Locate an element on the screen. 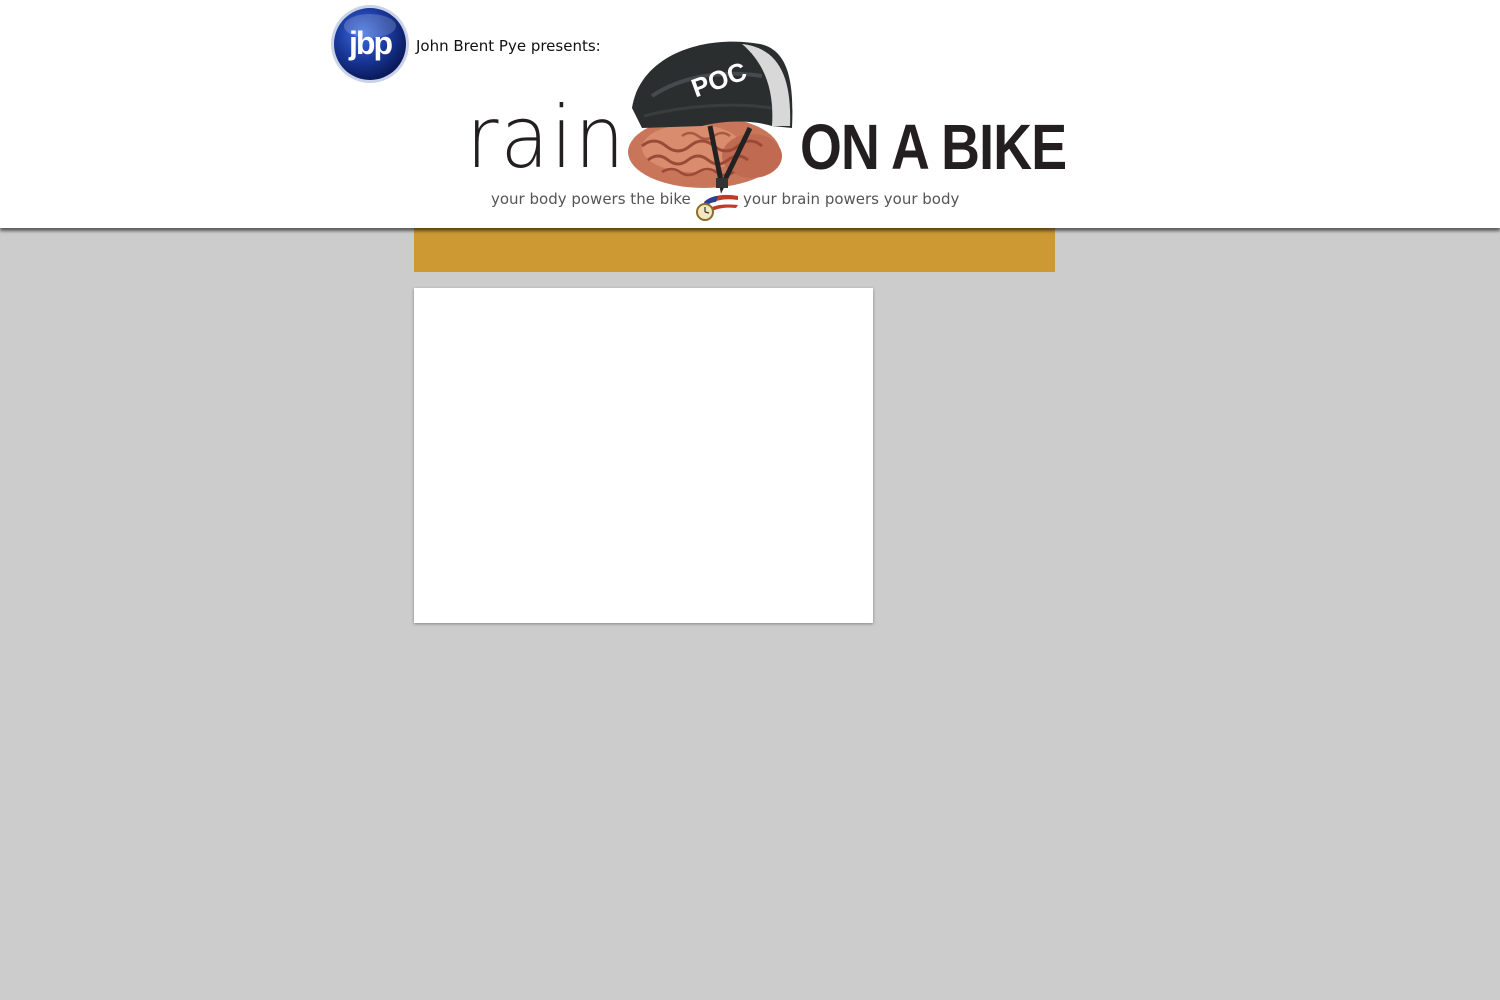 The height and width of the screenshot is (1000, 1500). title-on-a-bike-text: ON A BIKE is located at coordinates (933, 147).